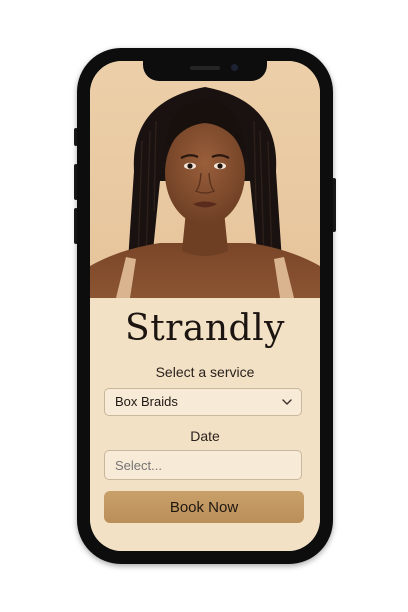 Image resolution: width=408 pixels, height=612 pixels. Describe the element at coordinates (146, 401) in the screenshot. I see `service-select-value: Box Braids` at that location.